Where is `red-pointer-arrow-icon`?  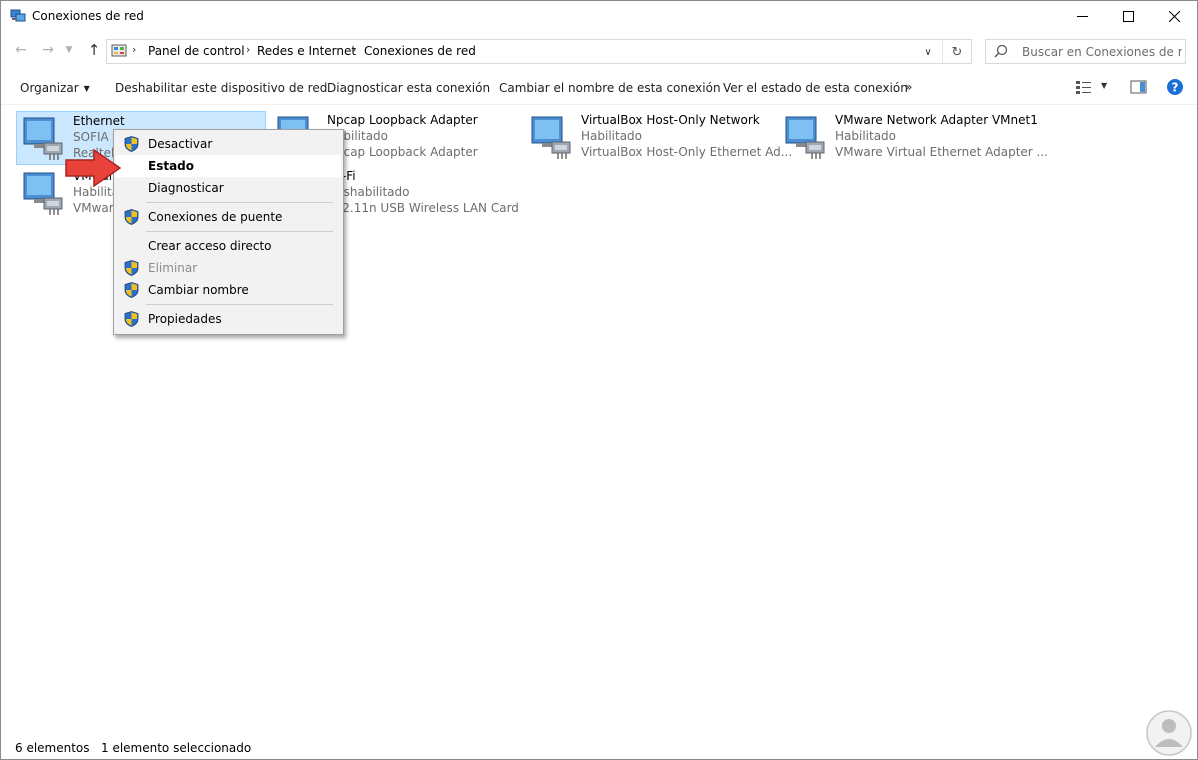
red-pointer-arrow-icon is located at coordinates (93, 168).